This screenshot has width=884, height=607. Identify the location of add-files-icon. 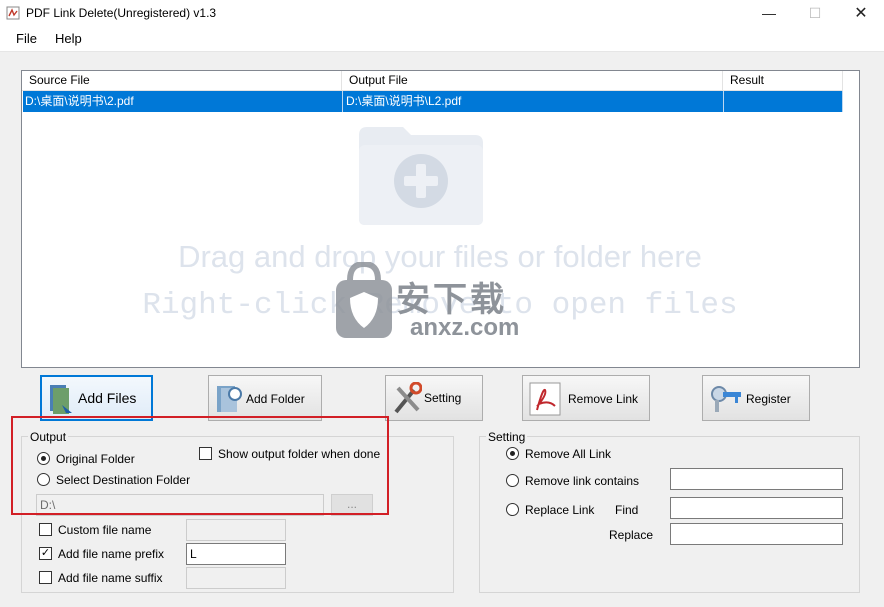
(61, 401).